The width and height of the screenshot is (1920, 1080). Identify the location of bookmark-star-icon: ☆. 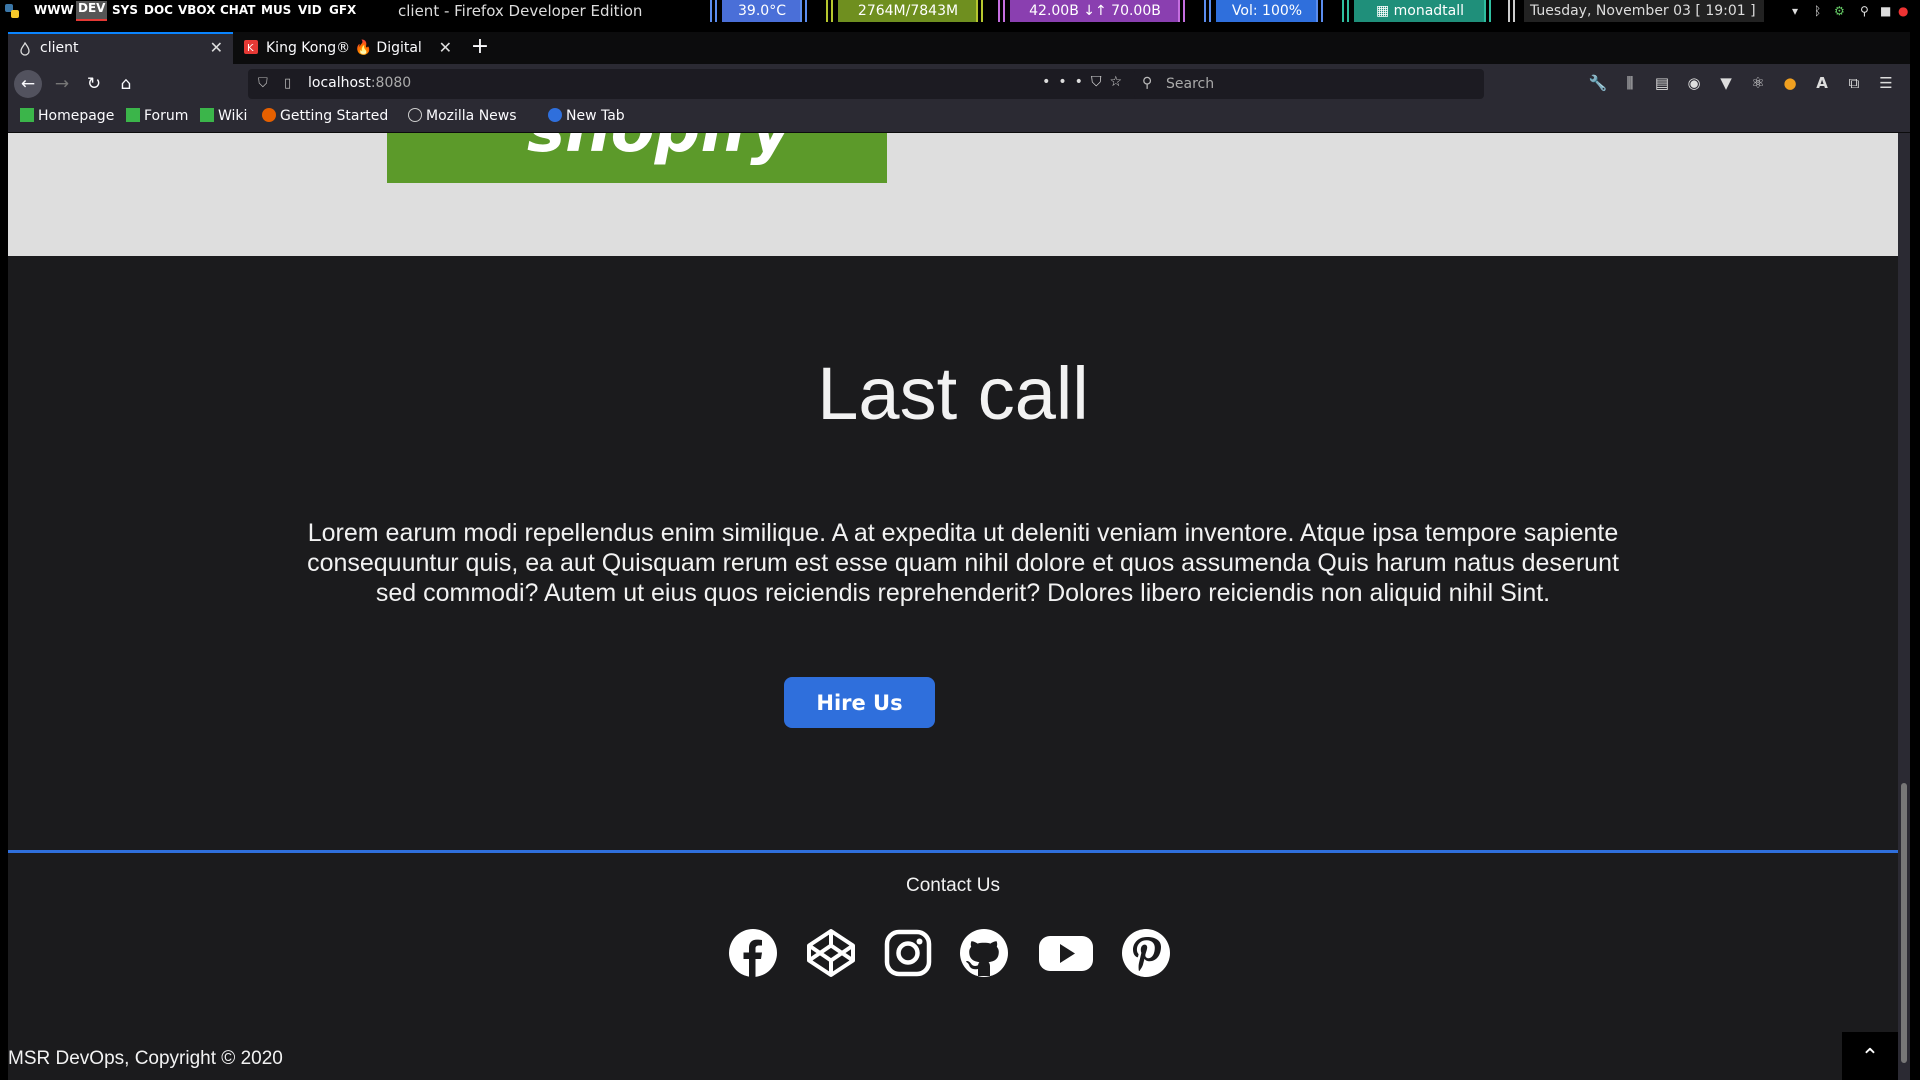
(1119, 82).